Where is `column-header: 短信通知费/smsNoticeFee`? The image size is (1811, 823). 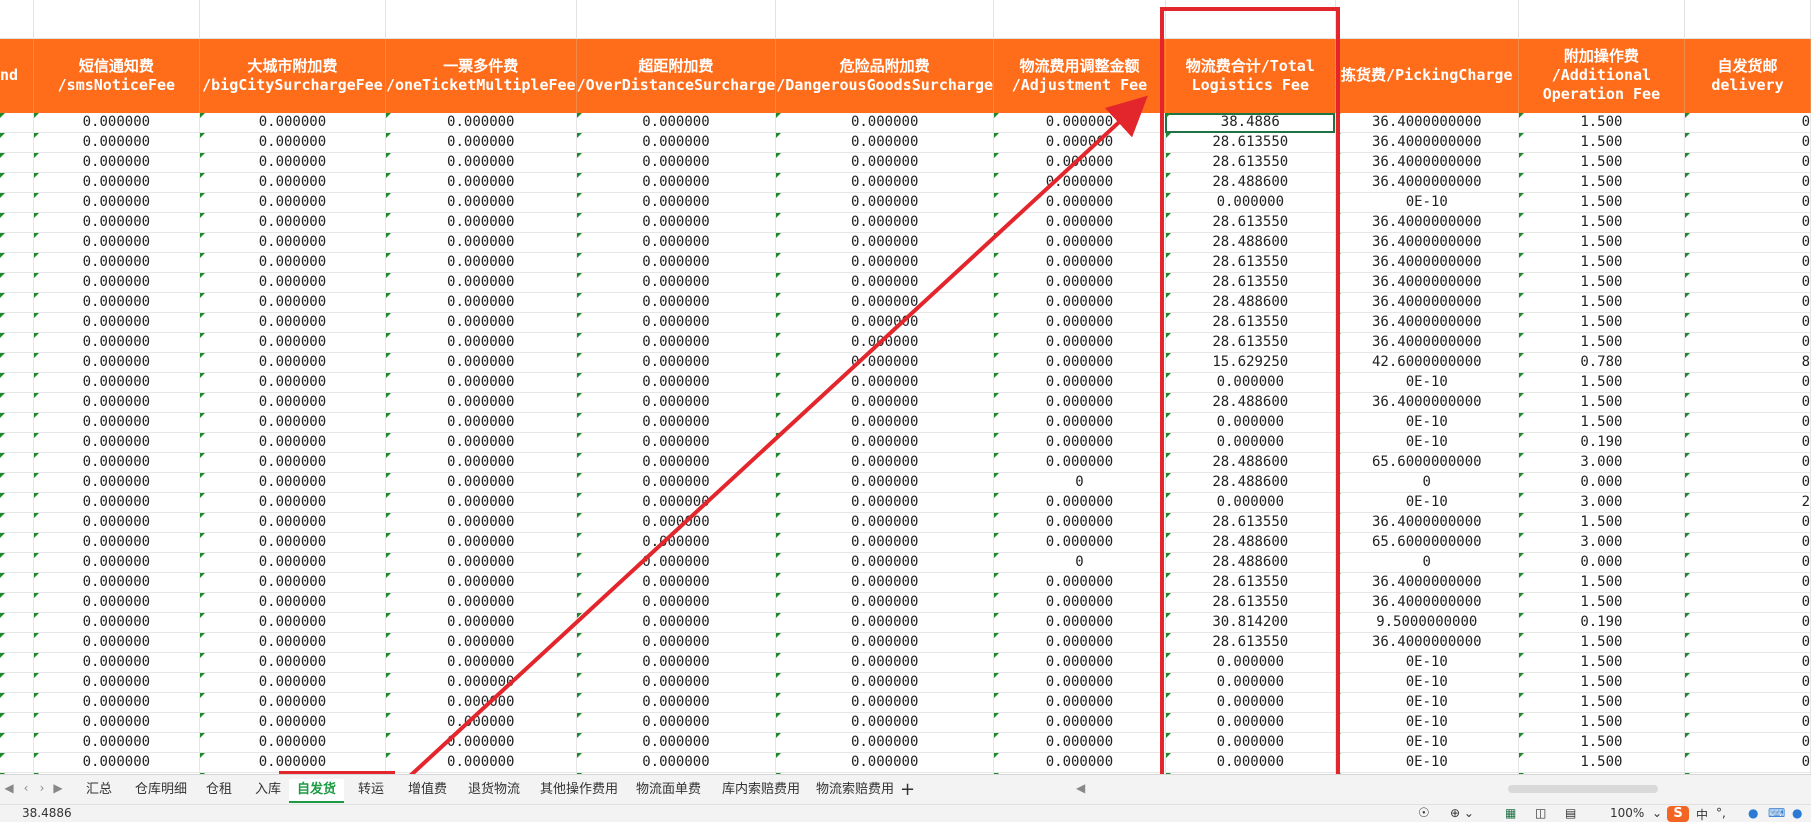
column-header: 短信通知费/smsNoticeFee is located at coordinates (116, 75).